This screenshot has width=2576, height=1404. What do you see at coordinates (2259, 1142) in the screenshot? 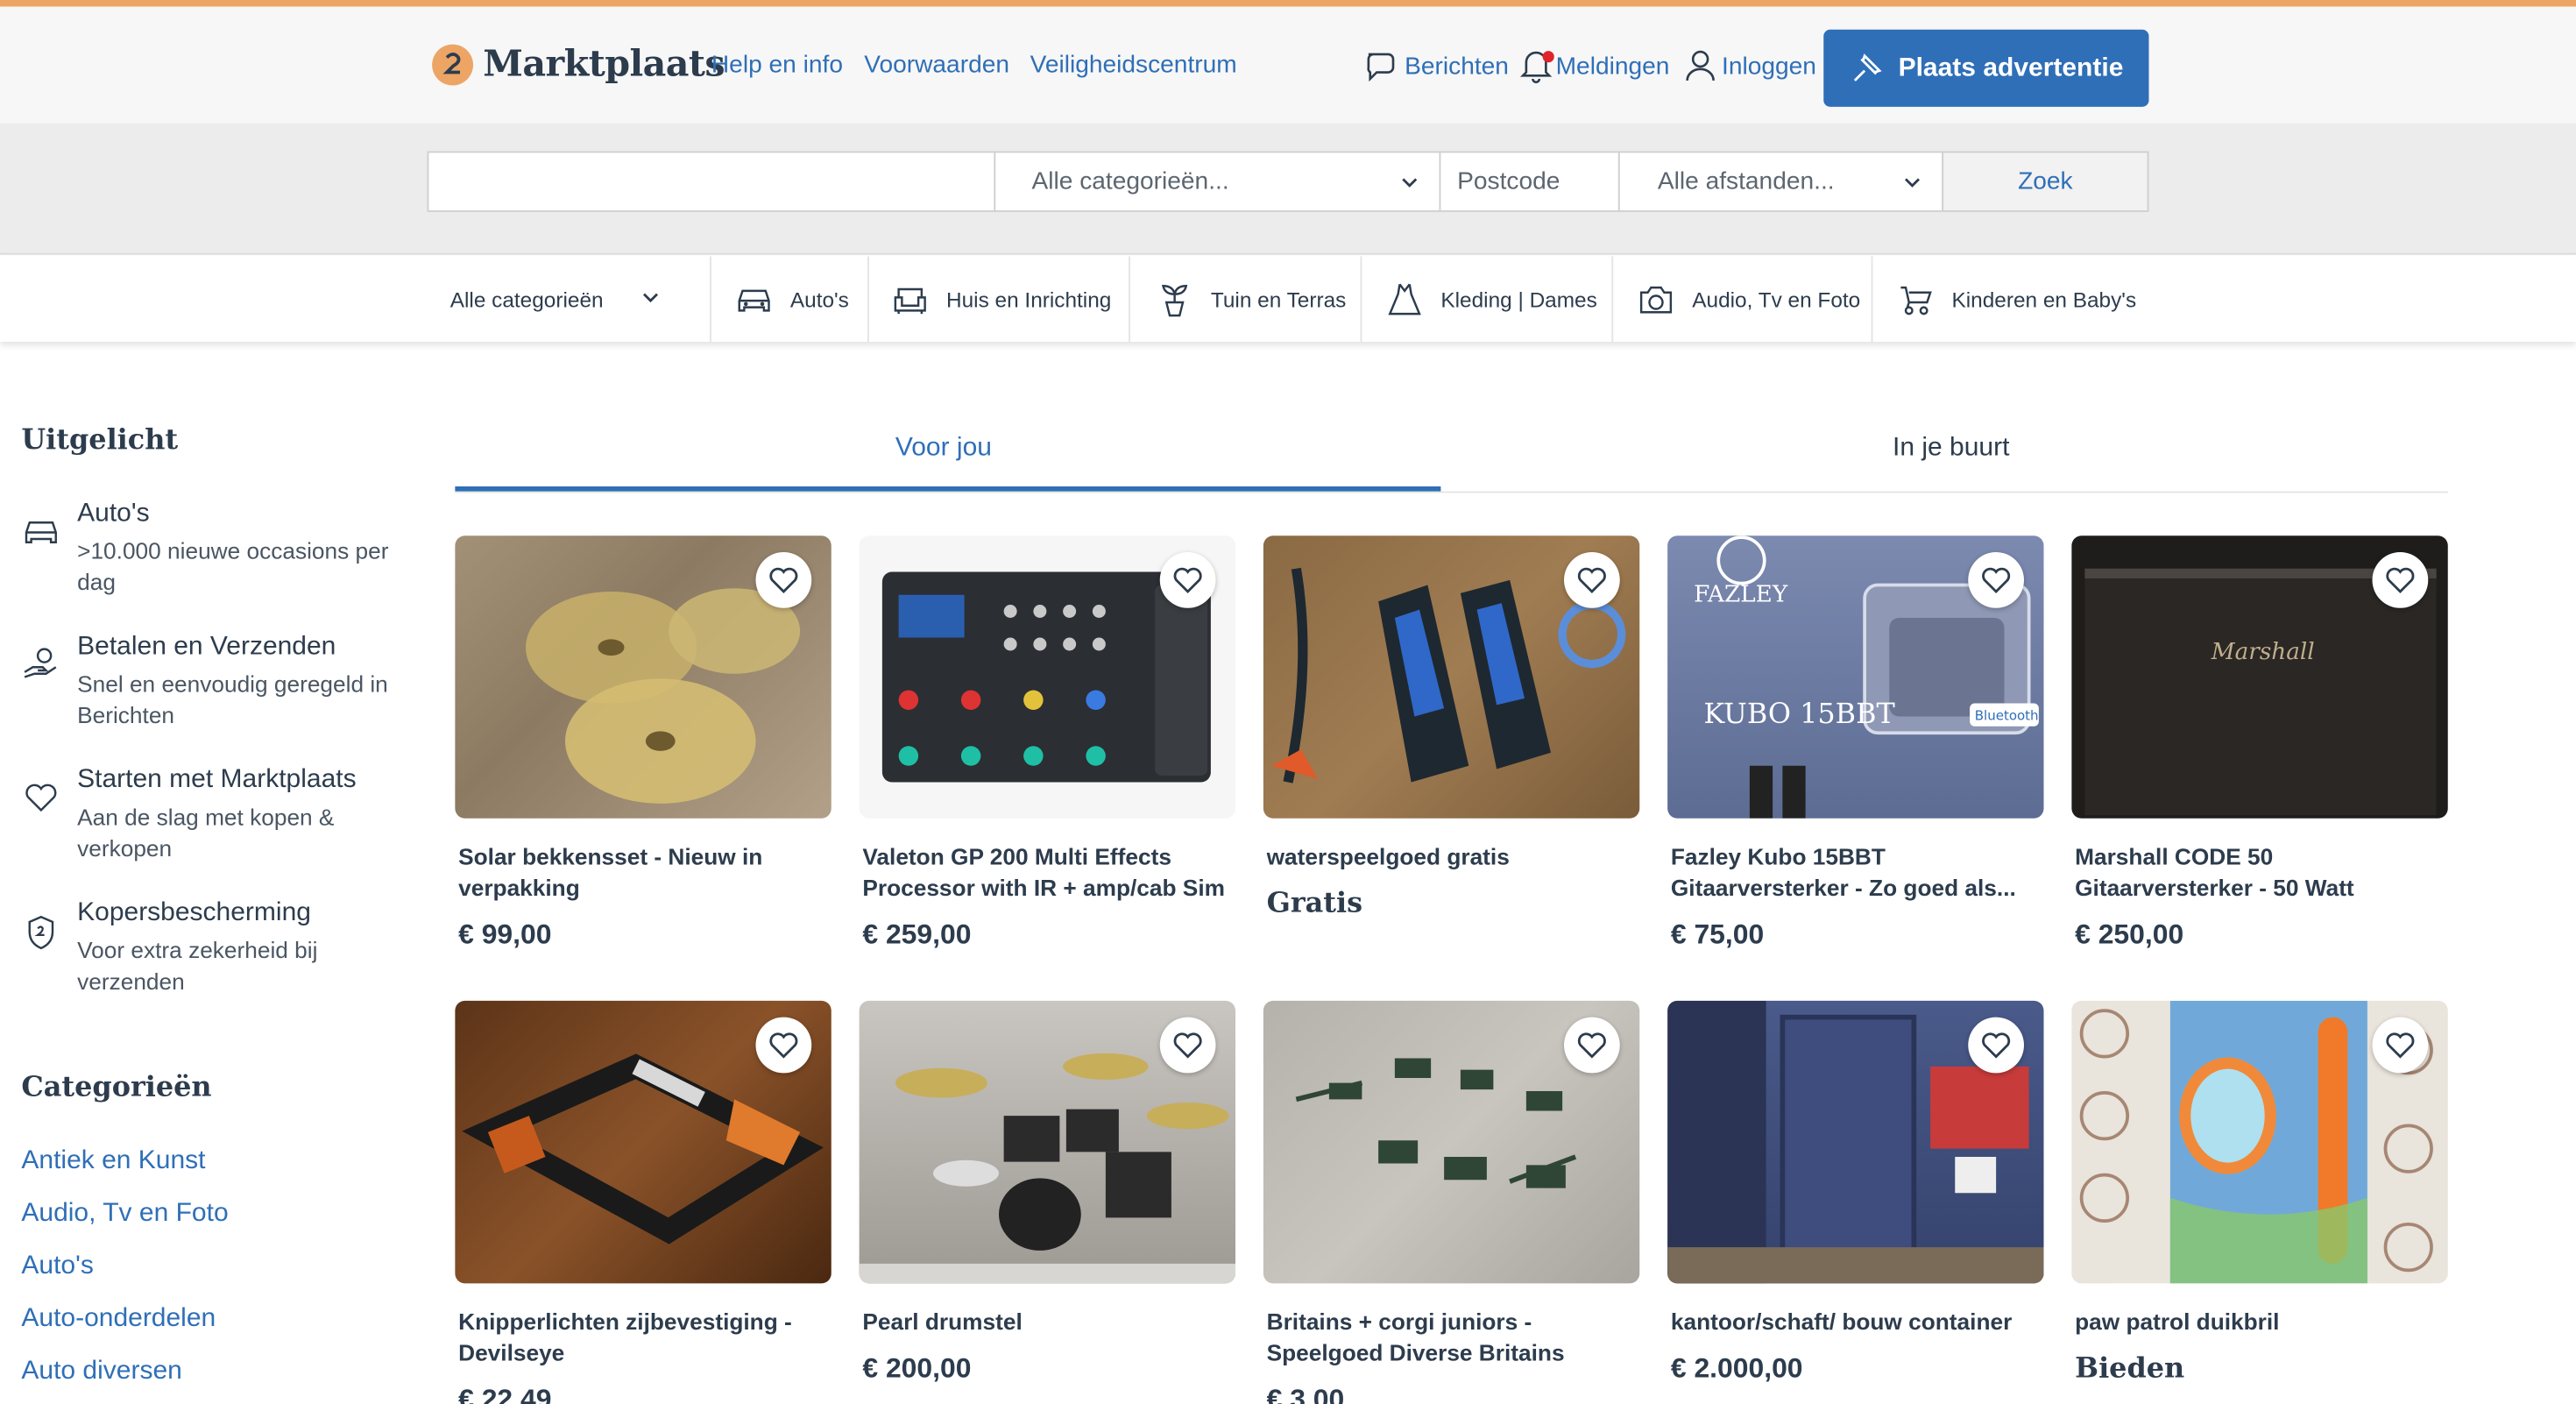
I see `diving-mask-photo` at bounding box center [2259, 1142].